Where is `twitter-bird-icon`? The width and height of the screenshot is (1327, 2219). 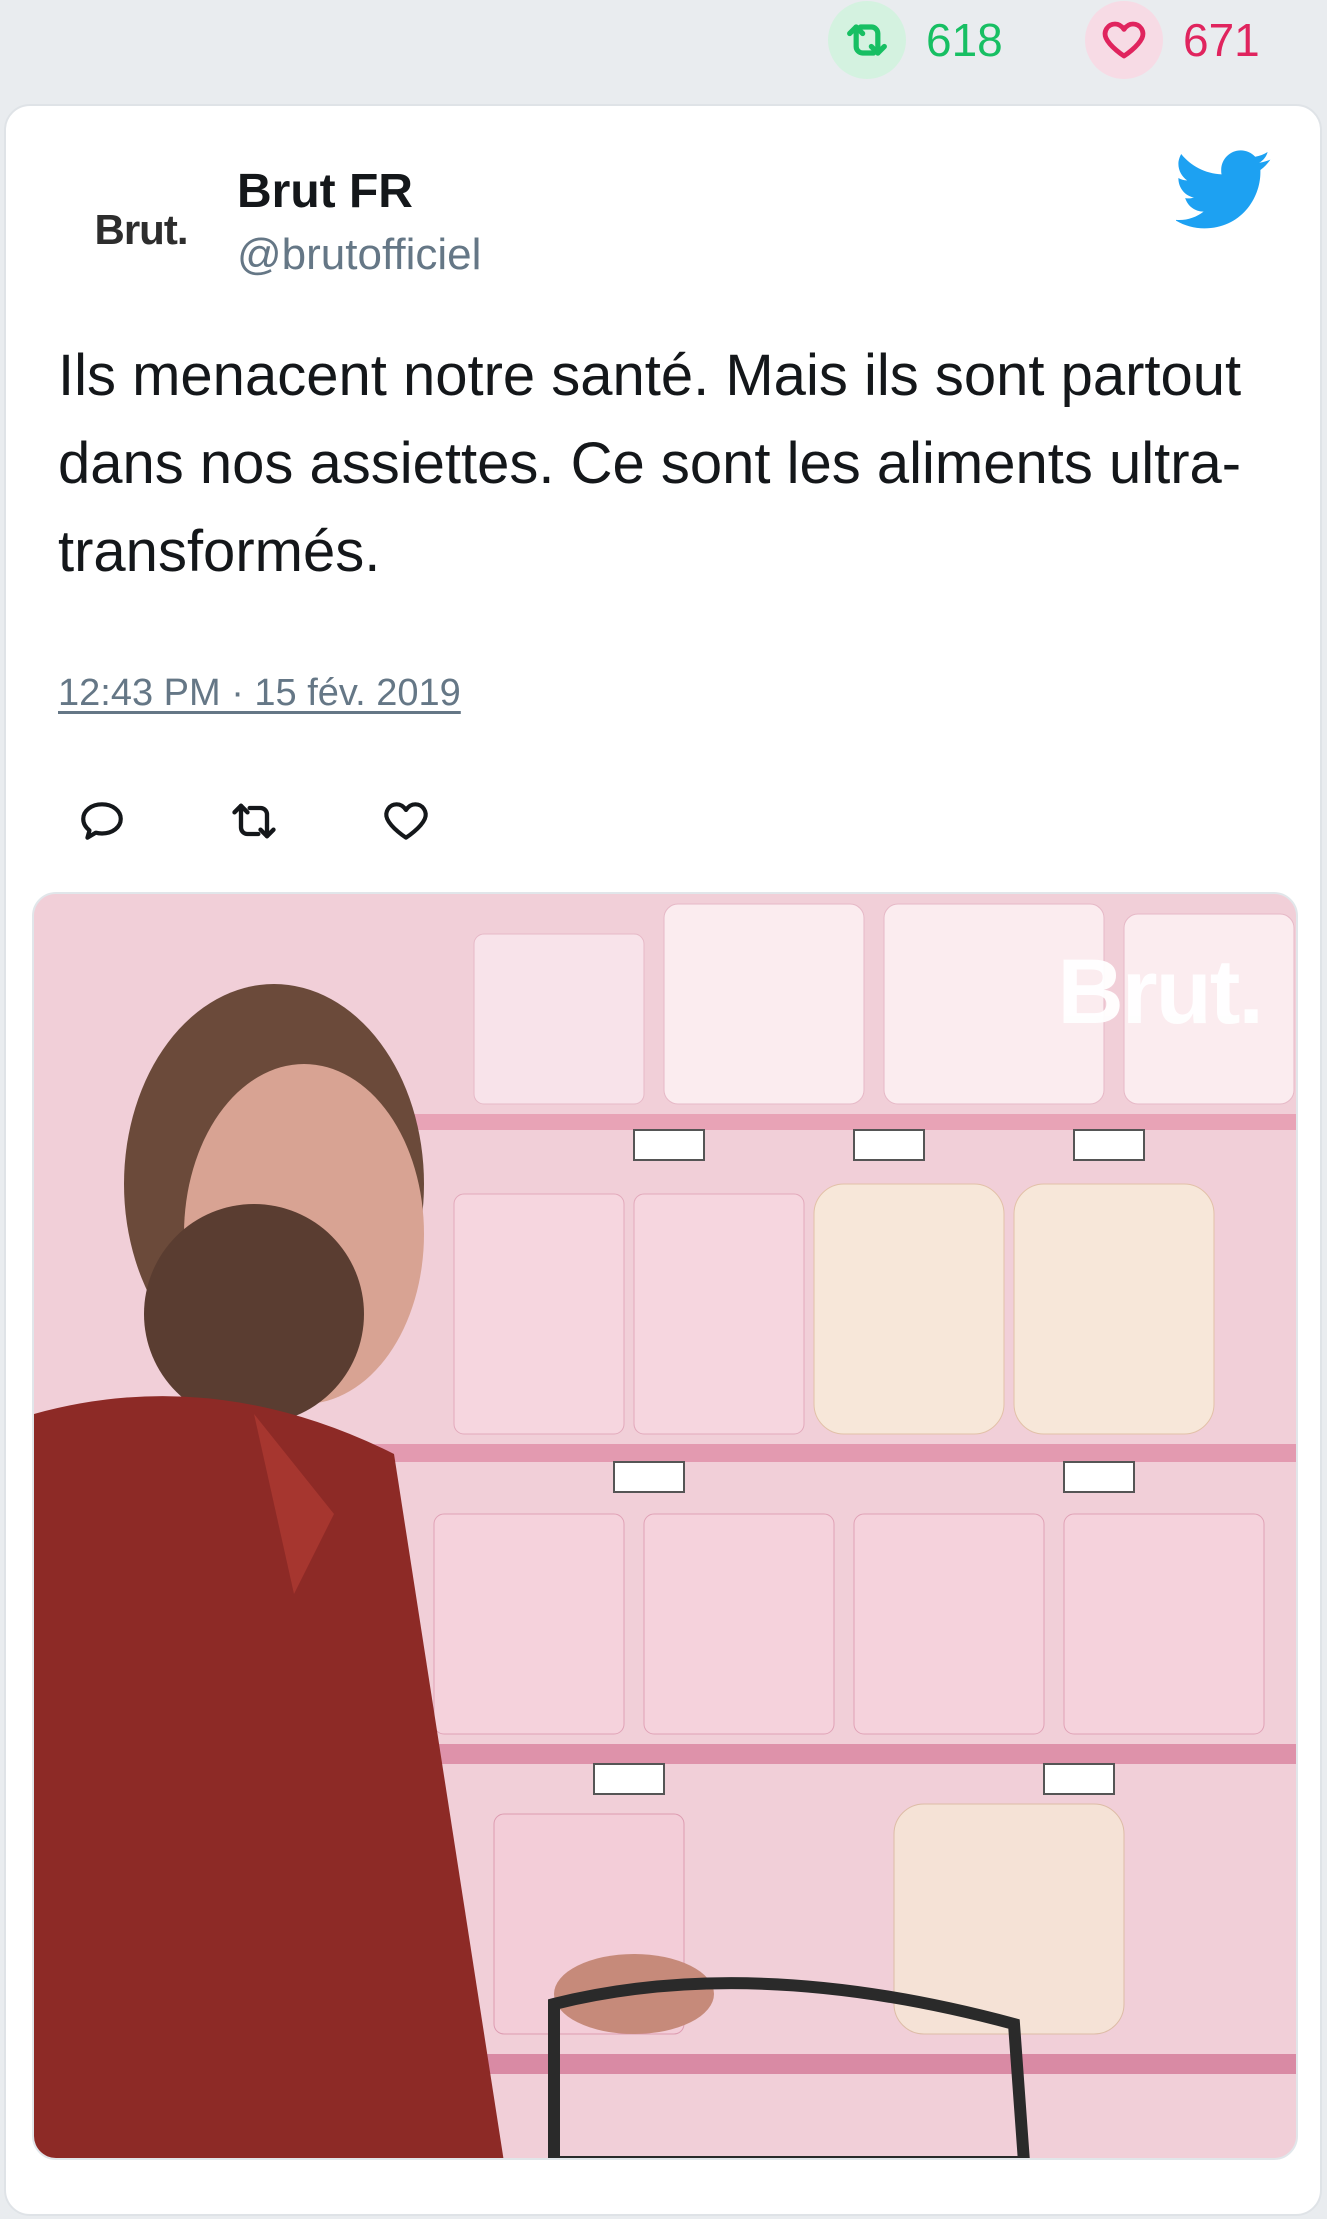
twitter-bird-icon is located at coordinates (1223, 190).